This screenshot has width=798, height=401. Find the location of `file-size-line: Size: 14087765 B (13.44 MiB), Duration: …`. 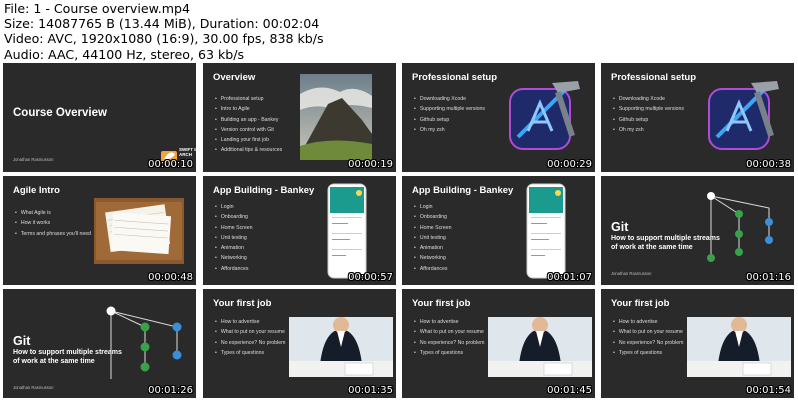

file-size-line: Size: 14087765 B (13.44 MiB), Duration: … is located at coordinates (162, 24).